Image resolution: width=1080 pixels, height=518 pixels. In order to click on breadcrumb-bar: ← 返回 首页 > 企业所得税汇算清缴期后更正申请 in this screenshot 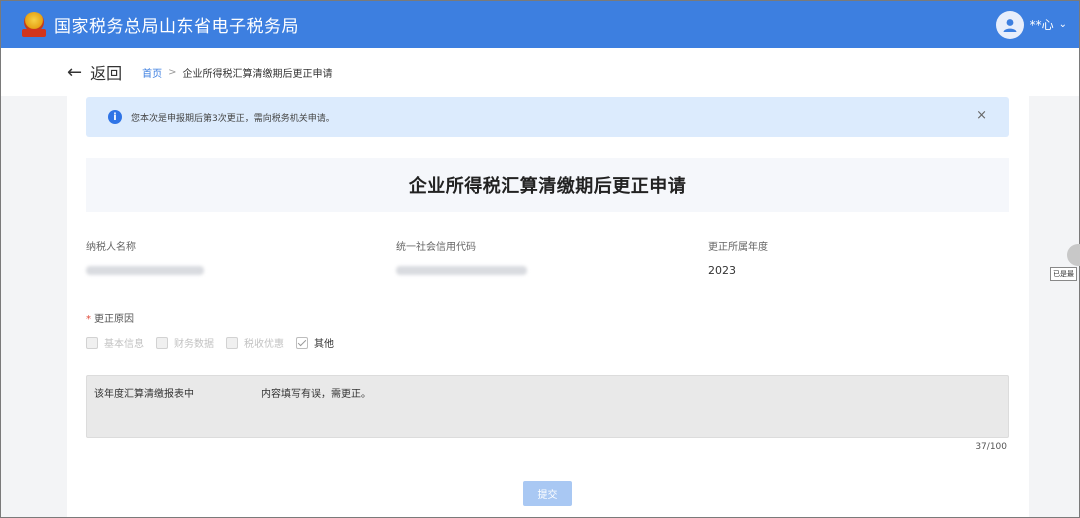, I will do `click(540, 72)`.